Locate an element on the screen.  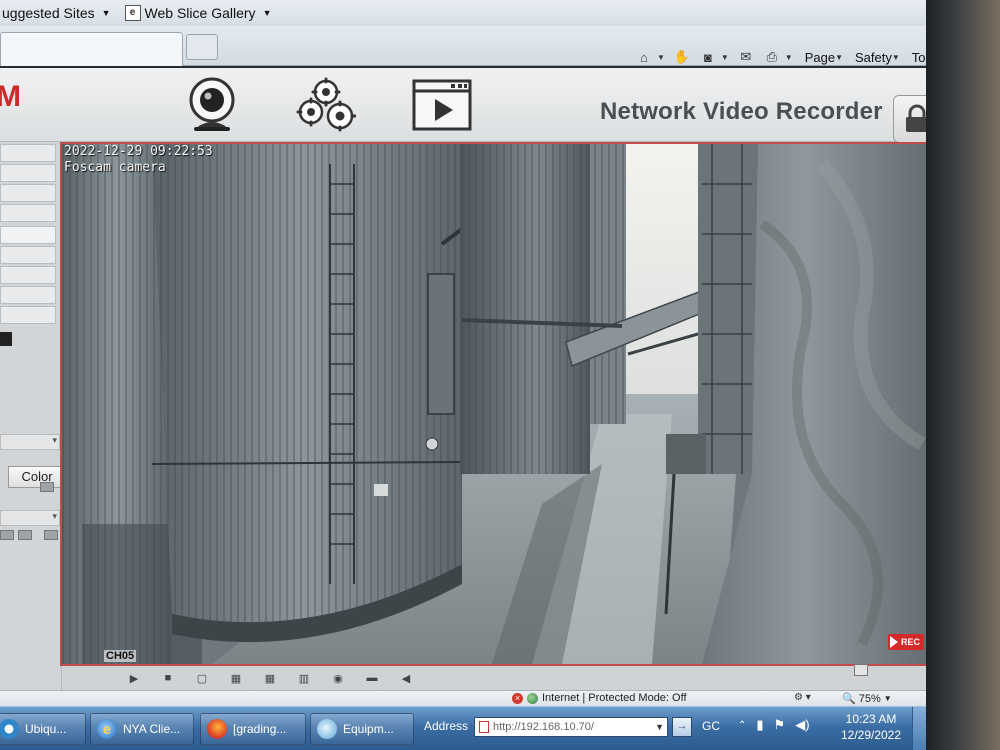
mail-icon: ✉ is located at coordinates (746, 57).